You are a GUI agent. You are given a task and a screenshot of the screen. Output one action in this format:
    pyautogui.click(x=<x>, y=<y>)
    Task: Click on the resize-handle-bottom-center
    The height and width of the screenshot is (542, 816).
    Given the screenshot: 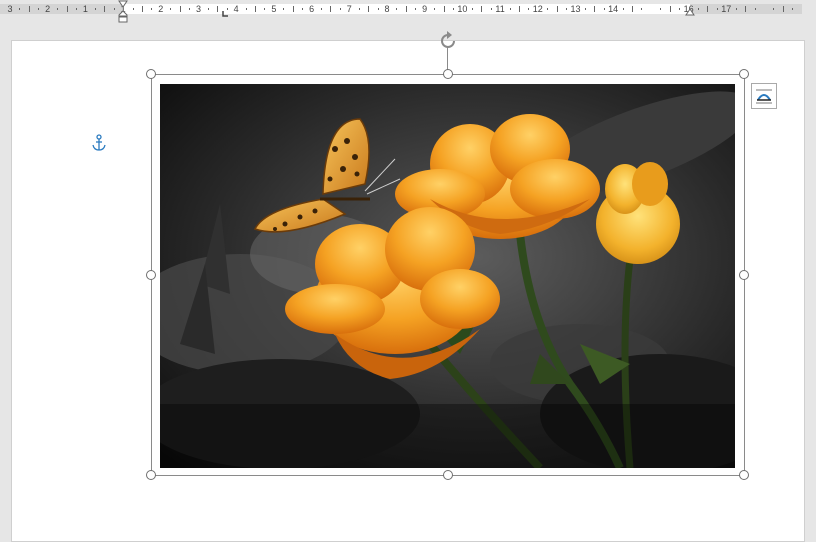 What is the action you would take?
    pyautogui.click(x=448, y=475)
    